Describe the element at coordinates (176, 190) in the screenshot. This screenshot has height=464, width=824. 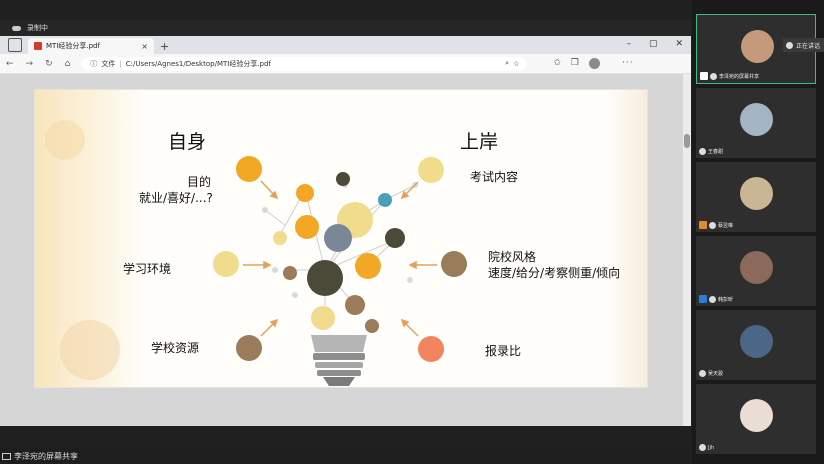
I see `label-goal: 目的 就业/喜好/...?` at that location.